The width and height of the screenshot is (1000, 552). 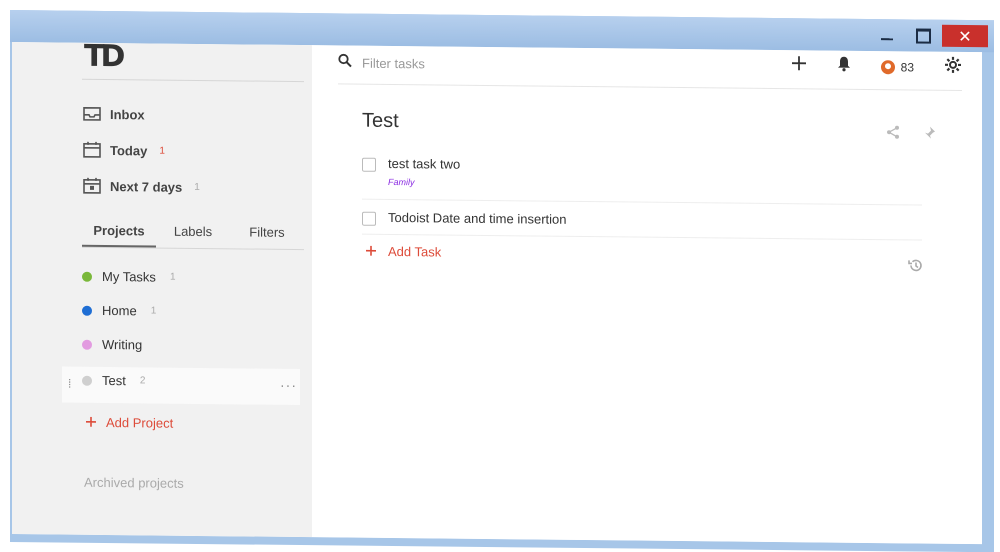 I want to click on next-7-days-count: 1, so click(x=197, y=186).